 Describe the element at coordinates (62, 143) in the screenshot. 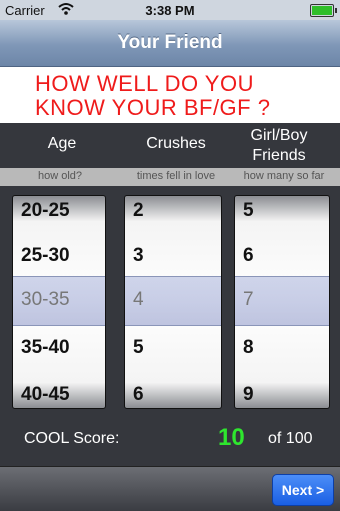

I see `column-title-age: Age` at that location.